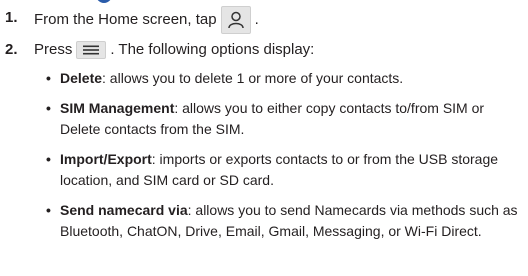 The height and width of the screenshot is (276, 528). I want to click on step-2-text-before: Press, so click(53, 49).